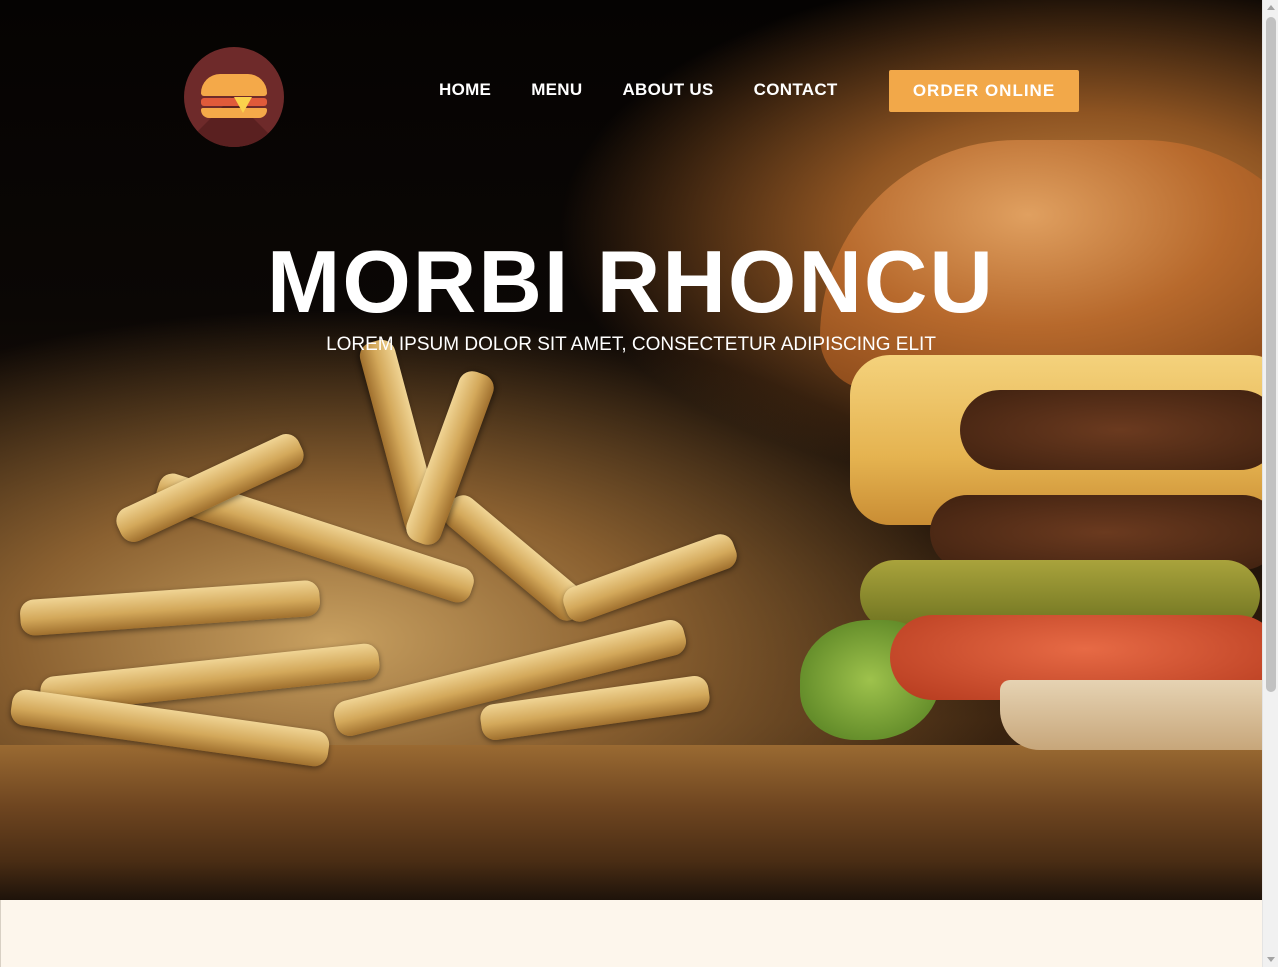 This screenshot has width=1278, height=967. I want to click on nav-about-us: ABOUT US, so click(667, 90).